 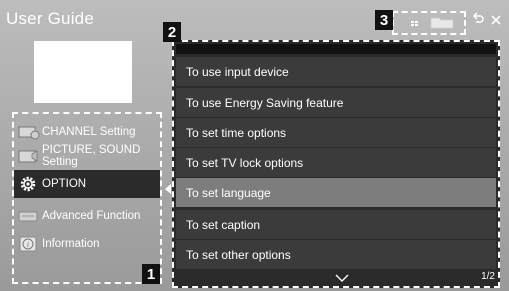 I want to click on grid-view-icon, so click(x=415, y=26).